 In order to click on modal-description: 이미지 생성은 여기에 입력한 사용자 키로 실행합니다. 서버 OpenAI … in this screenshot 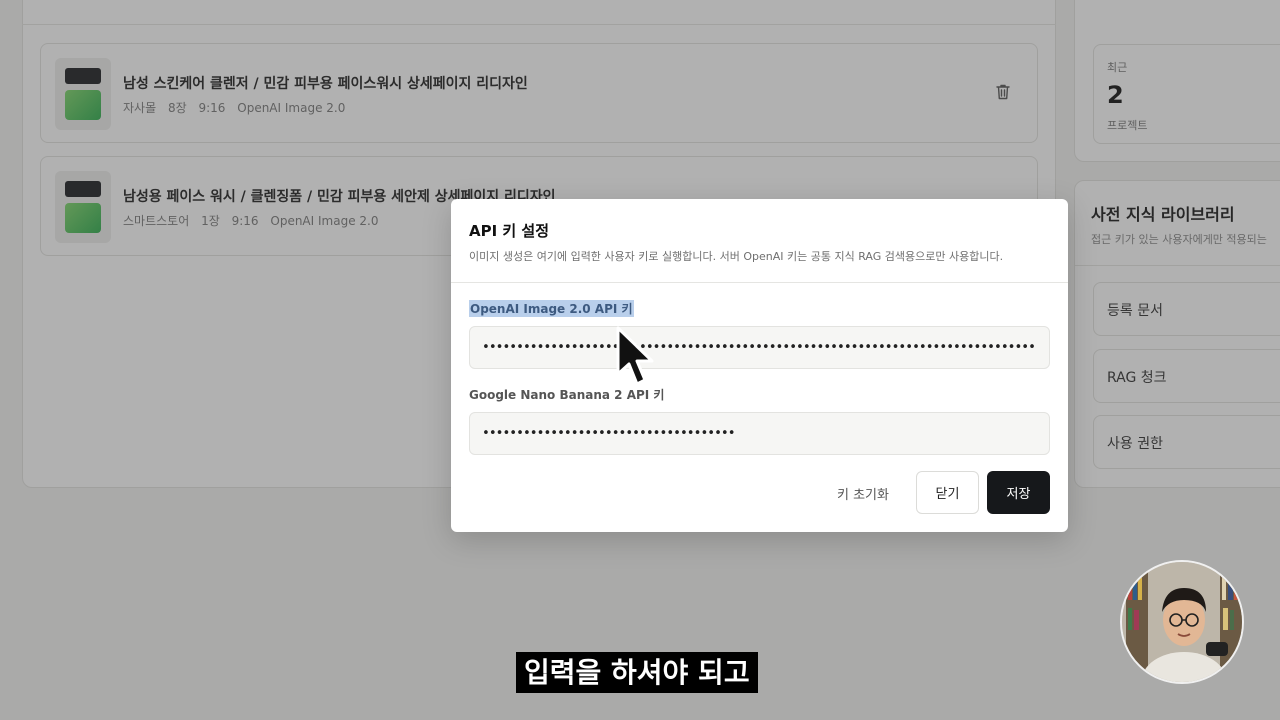, I will do `click(736, 256)`.